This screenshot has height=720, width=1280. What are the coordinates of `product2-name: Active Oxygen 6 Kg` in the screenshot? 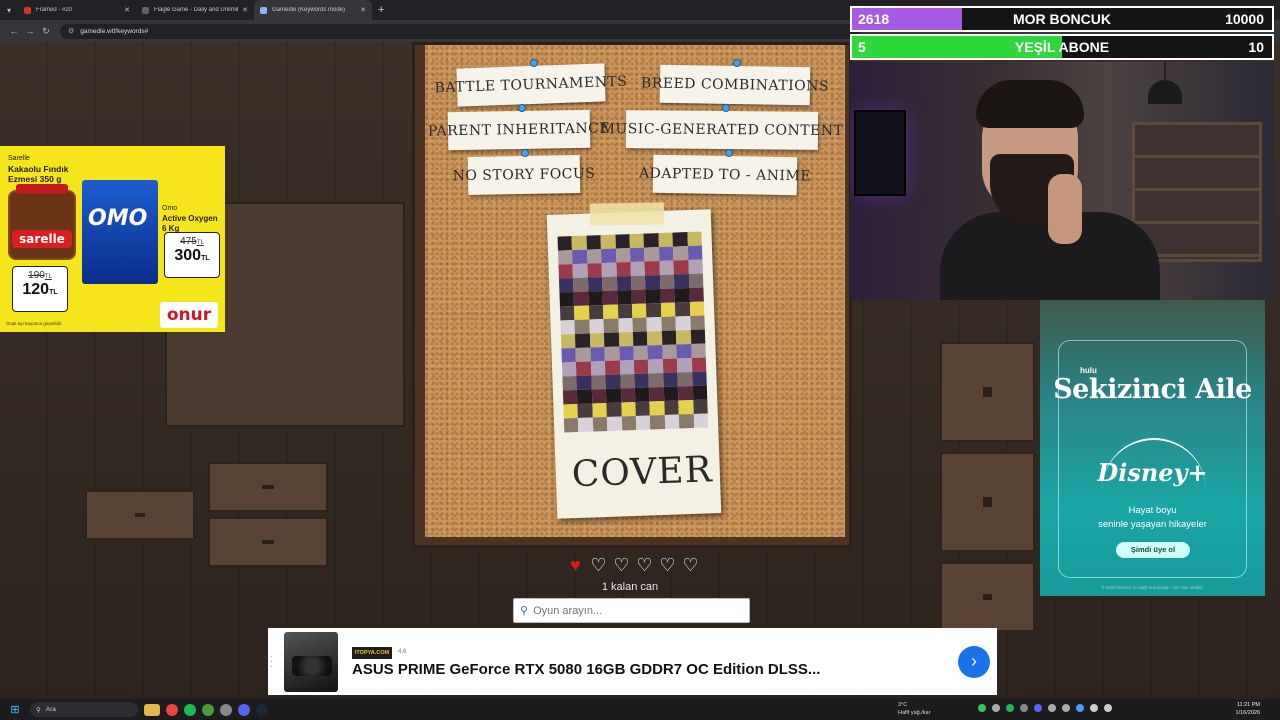 It's located at (190, 223).